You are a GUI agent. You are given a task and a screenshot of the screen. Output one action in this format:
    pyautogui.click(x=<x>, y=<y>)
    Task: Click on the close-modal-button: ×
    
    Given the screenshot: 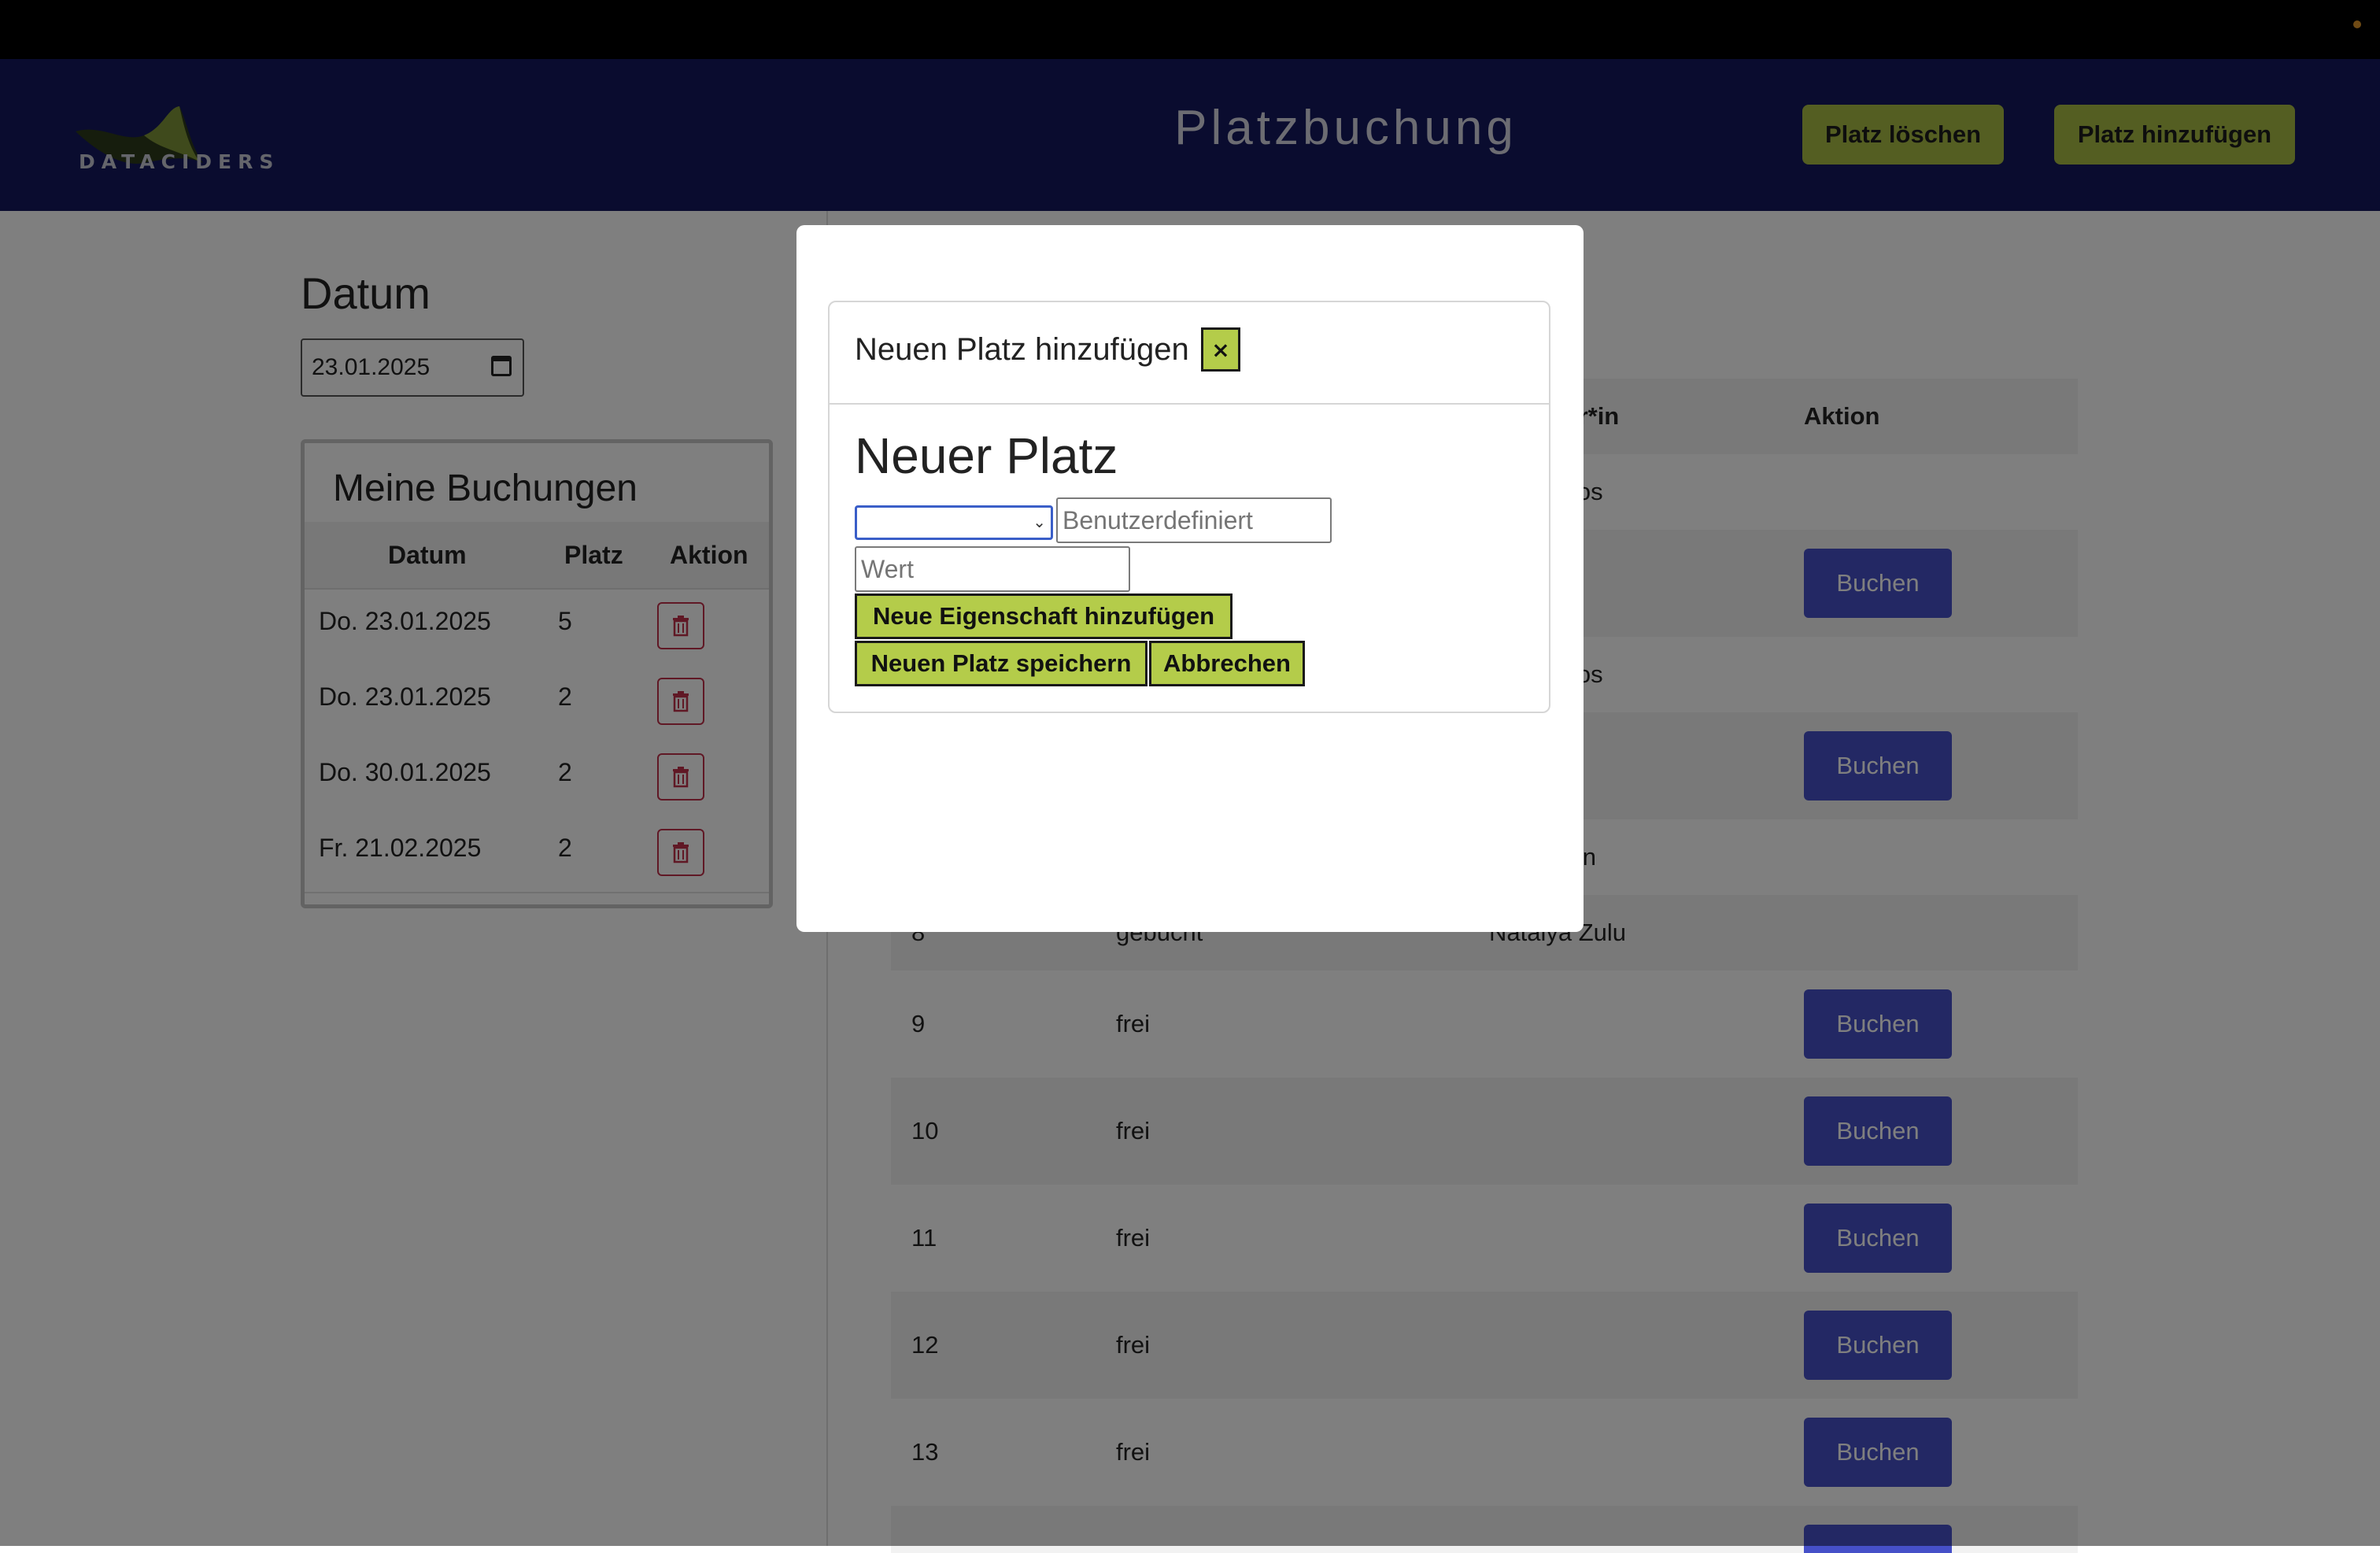 What is the action you would take?
    pyautogui.click(x=1220, y=349)
    